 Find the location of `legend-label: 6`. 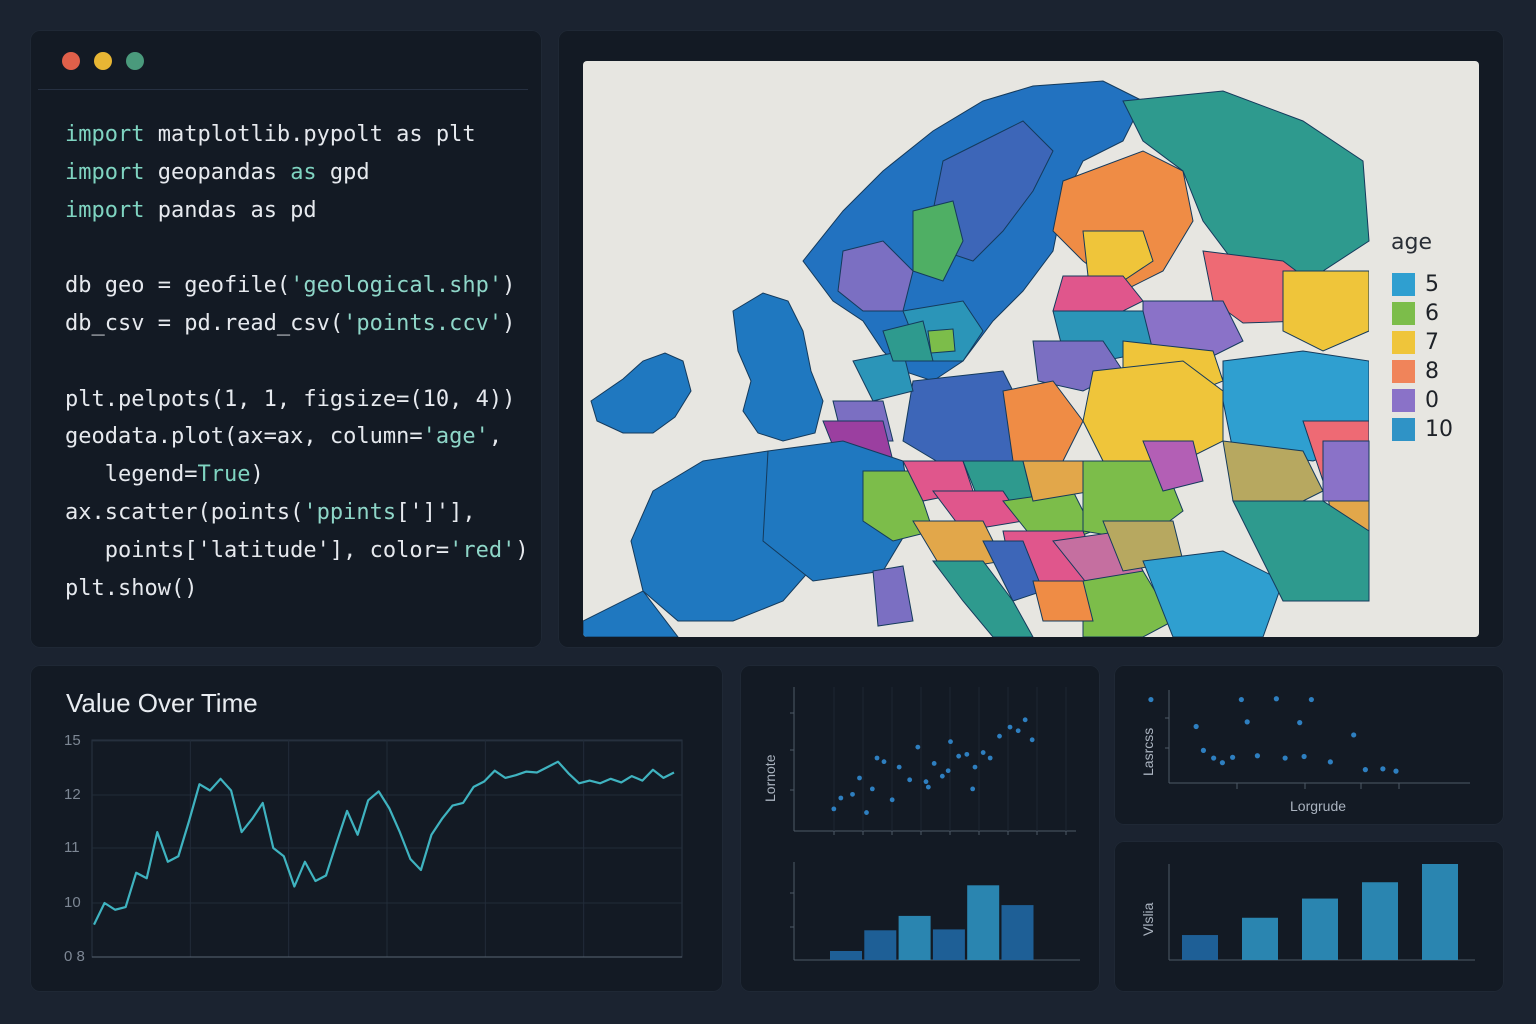

legend-label: 6 is located at coordinates (1432, 313).